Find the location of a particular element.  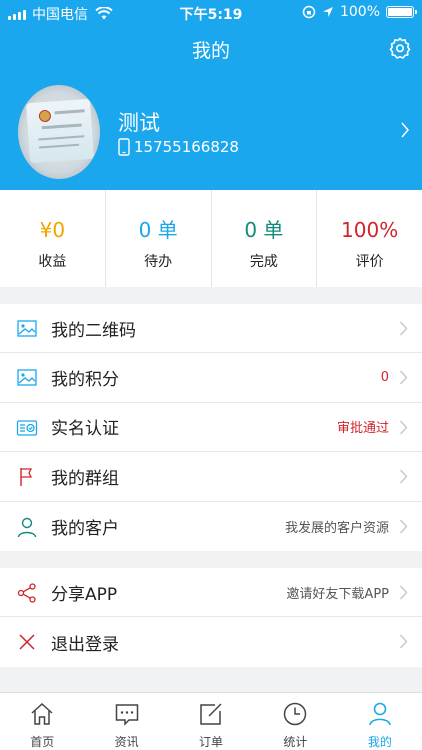

edit-icon is located at coordinates (211, 714).